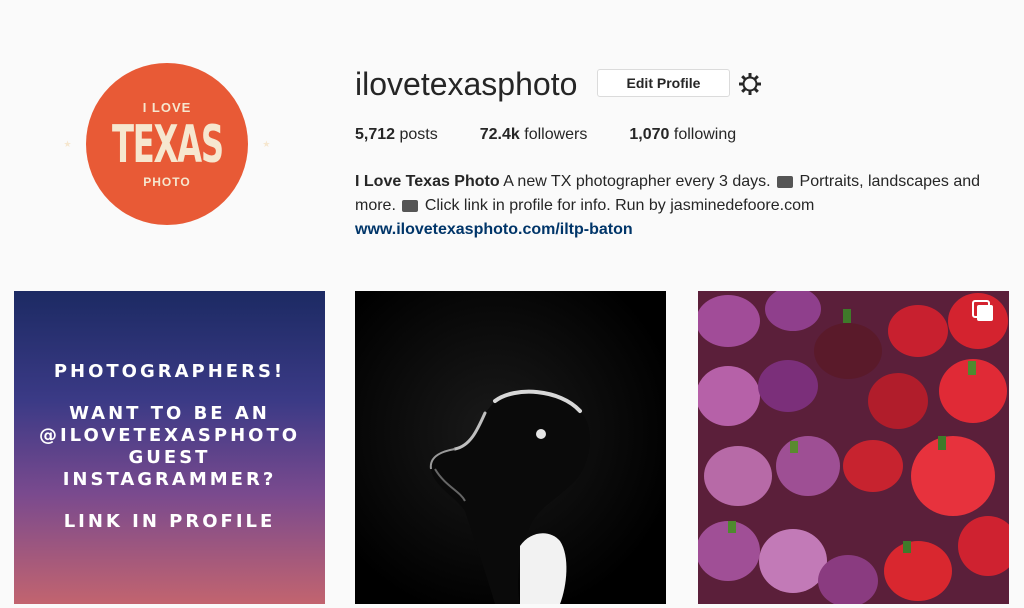 The height and width of the screenshot is (608, 1024). Describe the element at coordinates (418, 134) in the screenshot. I see `posts-label: posts` at that location.